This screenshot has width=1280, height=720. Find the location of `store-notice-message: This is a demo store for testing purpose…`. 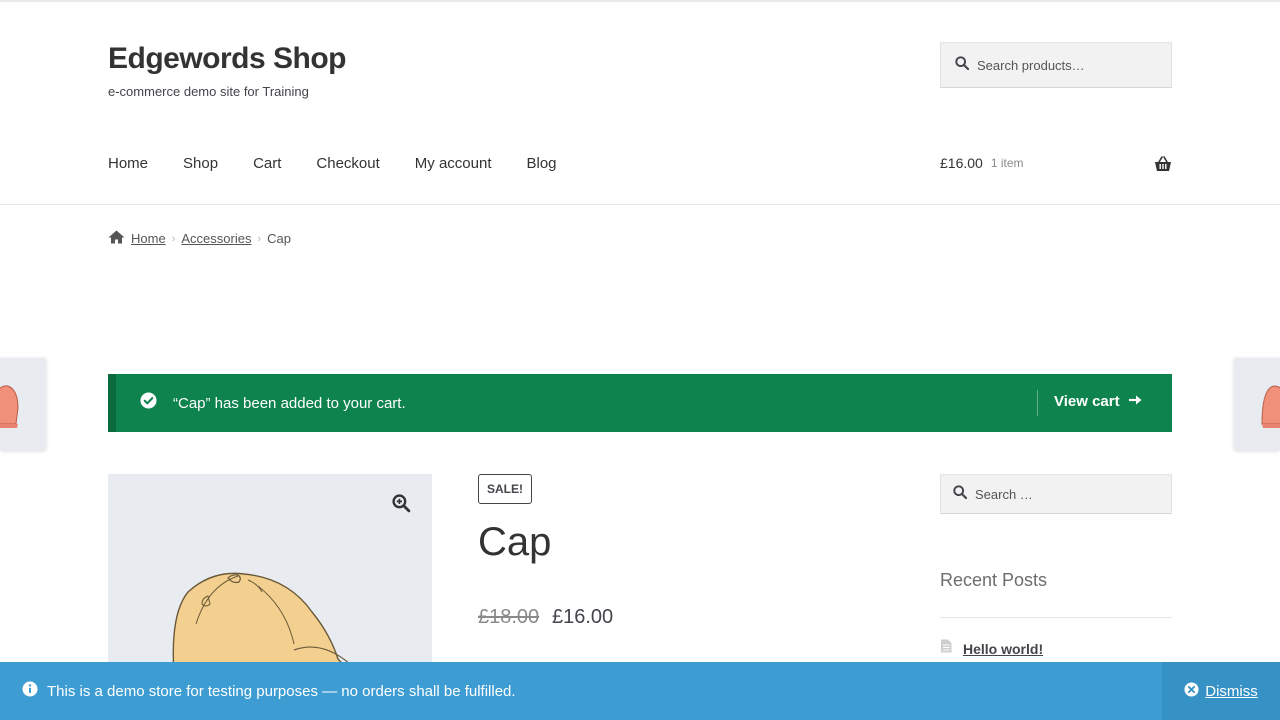

store-notice-message: This is a demo store for testing purpose… is located at coordinates (281, 691).